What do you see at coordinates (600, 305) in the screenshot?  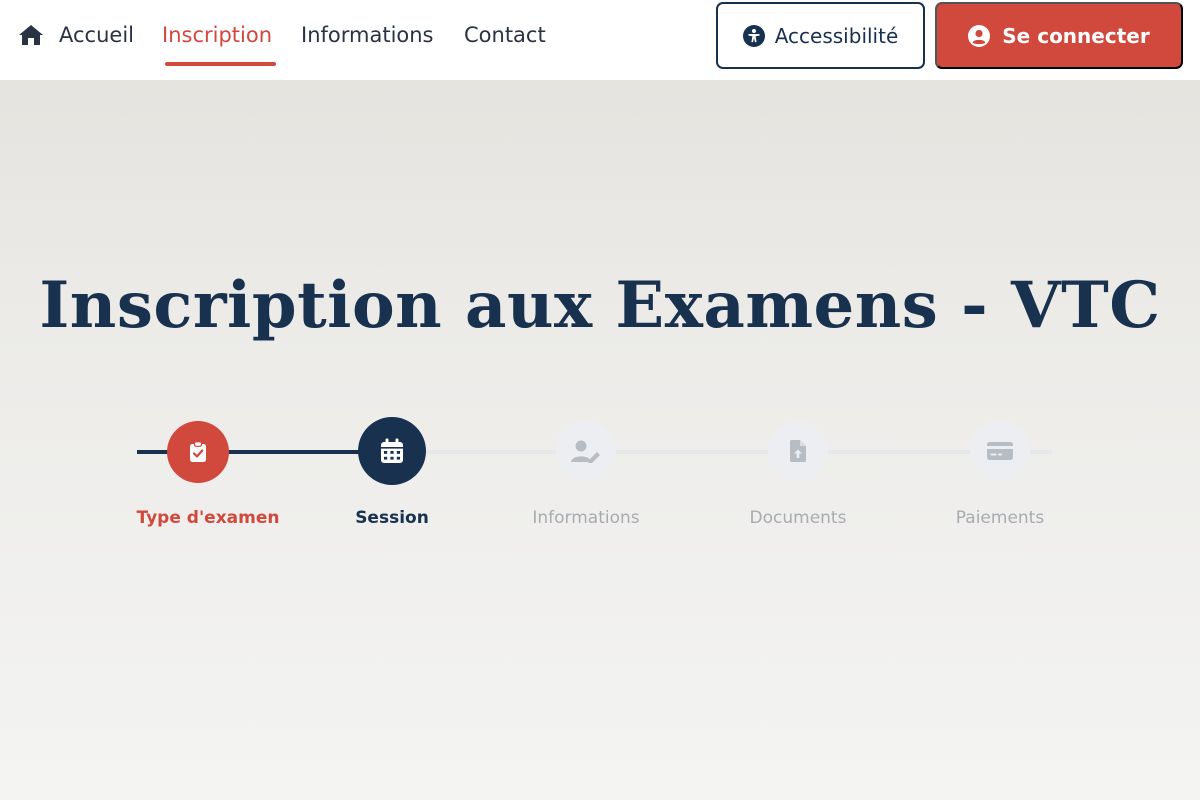 I see `page-title: Inscription aux Examens - VTC` at bounding box center [600, 305].